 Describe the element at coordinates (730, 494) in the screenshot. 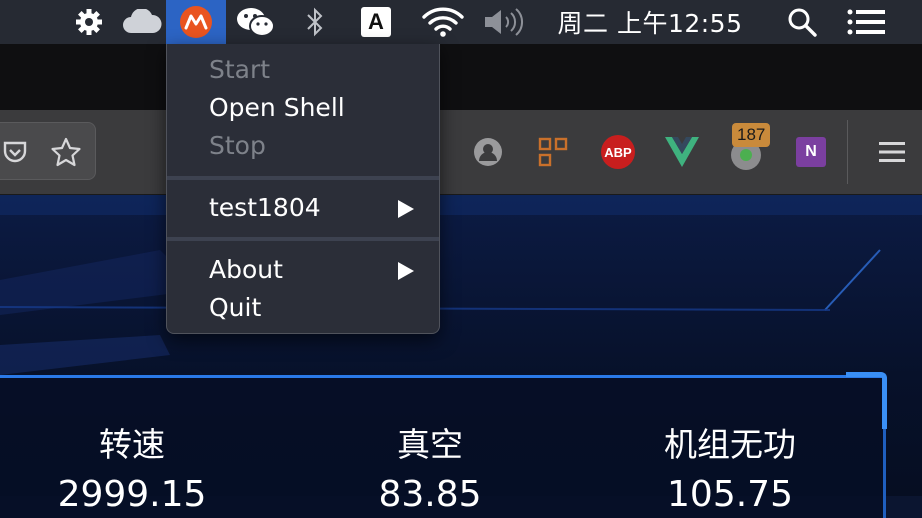

I see `metric-value-reactive-power: 105.75` at that location.